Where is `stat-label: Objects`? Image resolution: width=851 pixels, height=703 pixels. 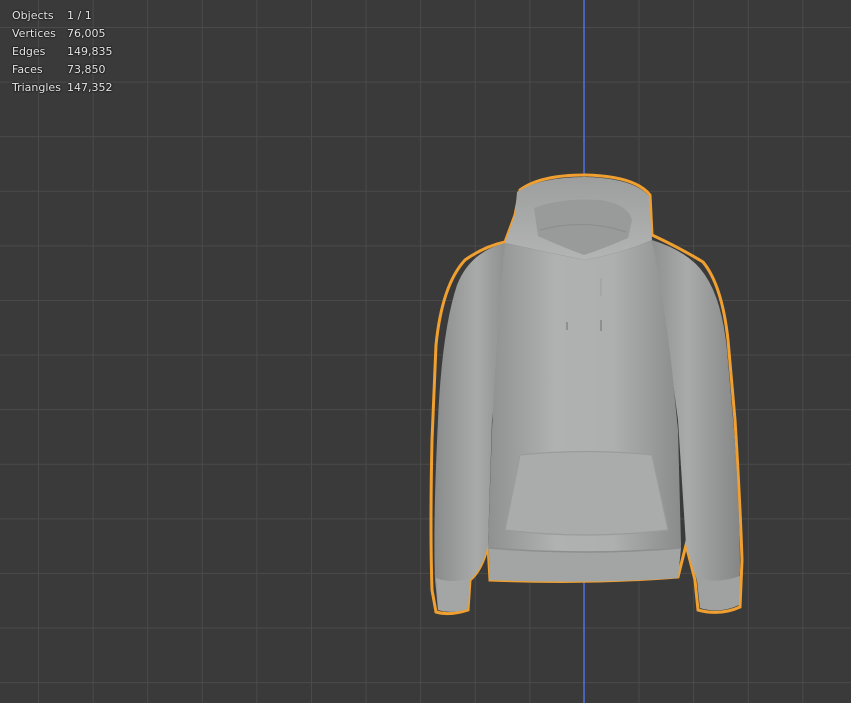 stat-label: Objects is located at coordinates (33, 15).